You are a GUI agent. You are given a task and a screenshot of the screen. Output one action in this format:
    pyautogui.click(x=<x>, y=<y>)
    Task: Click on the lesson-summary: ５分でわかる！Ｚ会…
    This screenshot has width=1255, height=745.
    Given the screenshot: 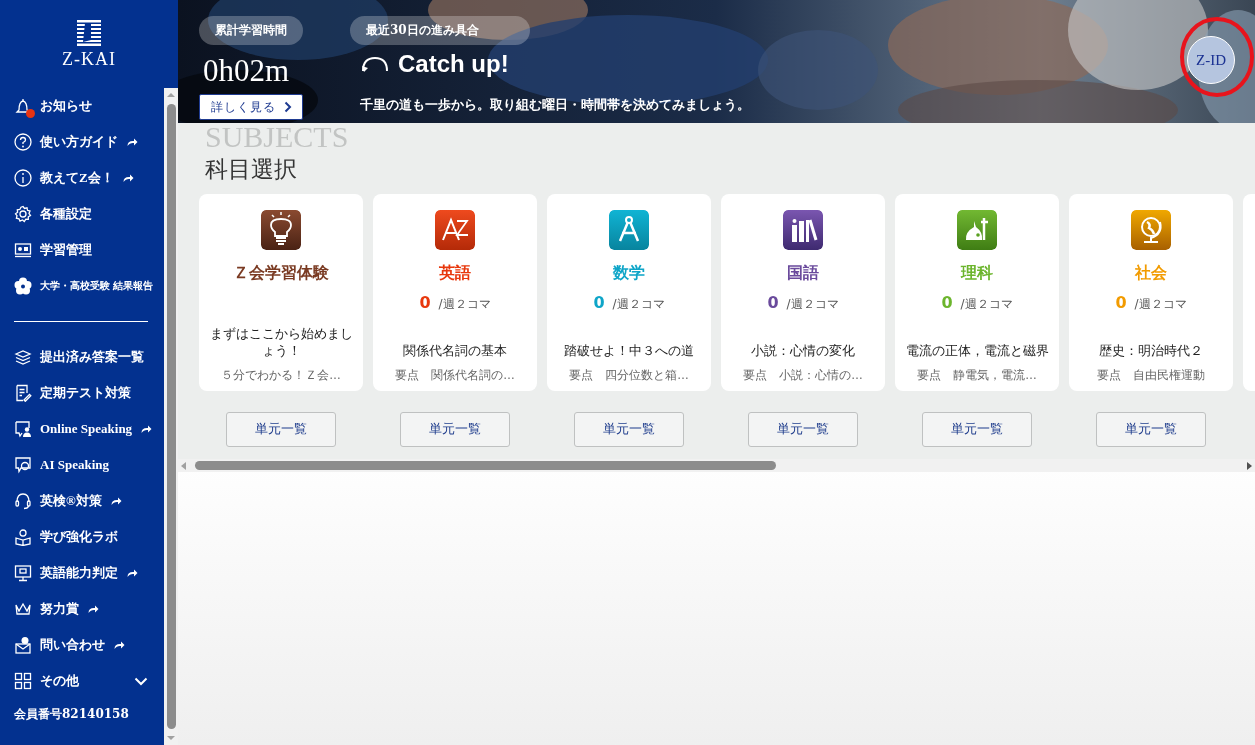 What is the action you would take?
    pyautogui.click(x=281, y=375)
    